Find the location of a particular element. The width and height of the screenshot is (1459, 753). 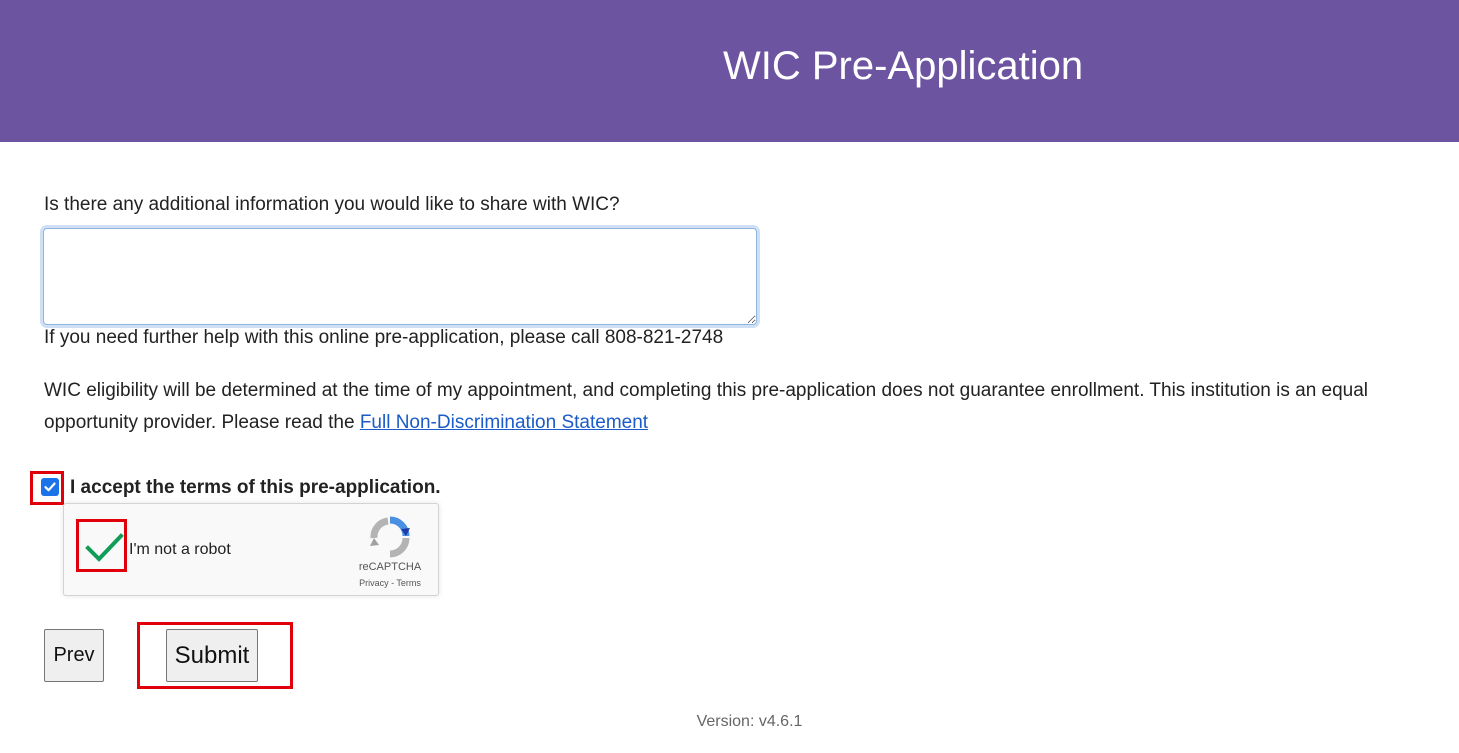

recaptcha-label: I'm not a robot is located at coordinates (180, 549).